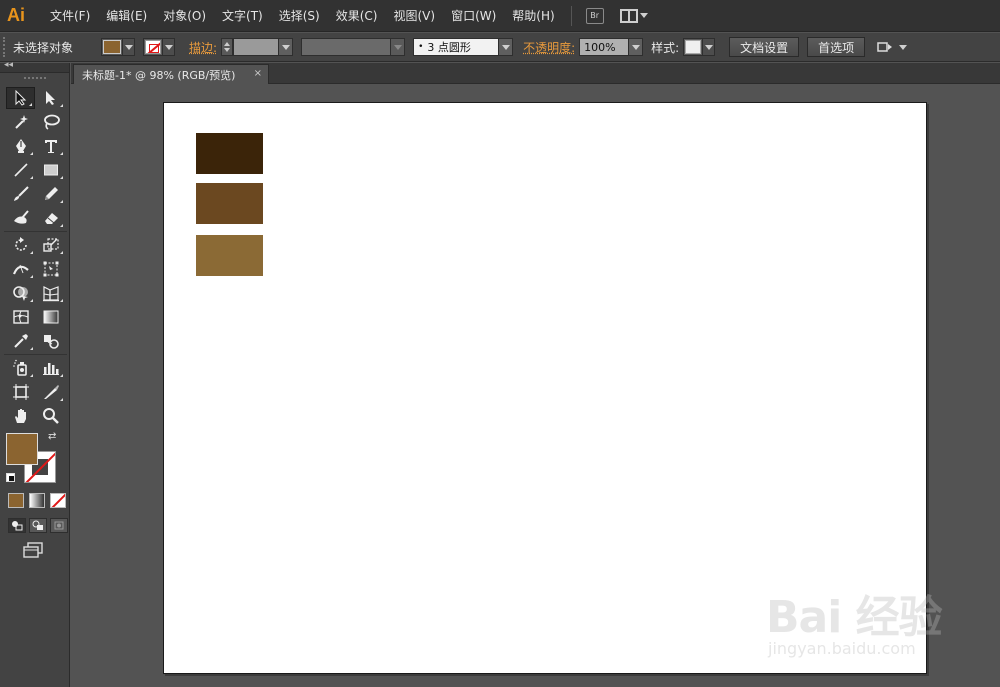  Describe the element at coordinates (594, 15) in the screenshot. I see `bridge-button: Br` at that location.